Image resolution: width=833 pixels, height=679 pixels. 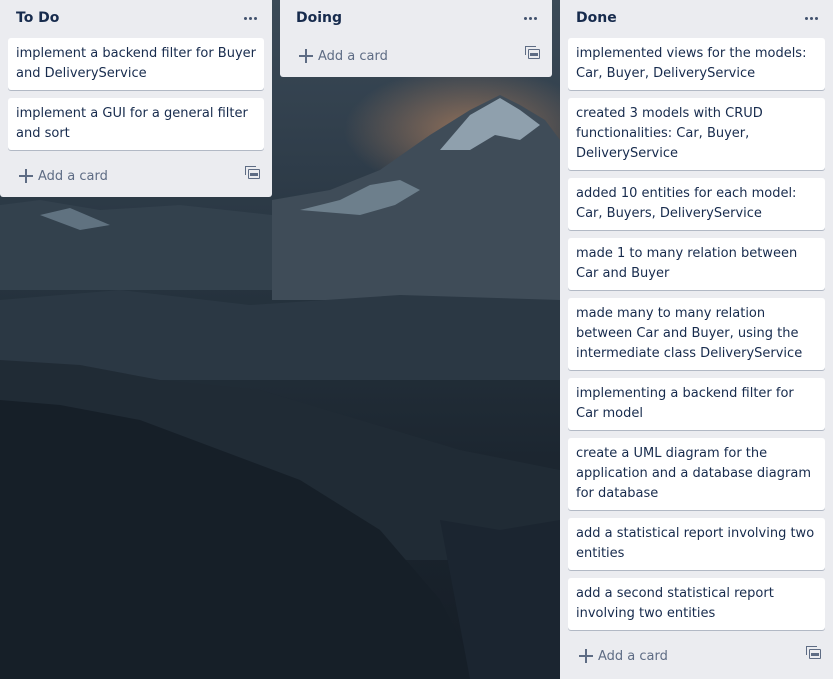 What do you see at coordinates (416, 19) in the screenshot?
I see `list-header: Doing` at bounding box center [416, 19].